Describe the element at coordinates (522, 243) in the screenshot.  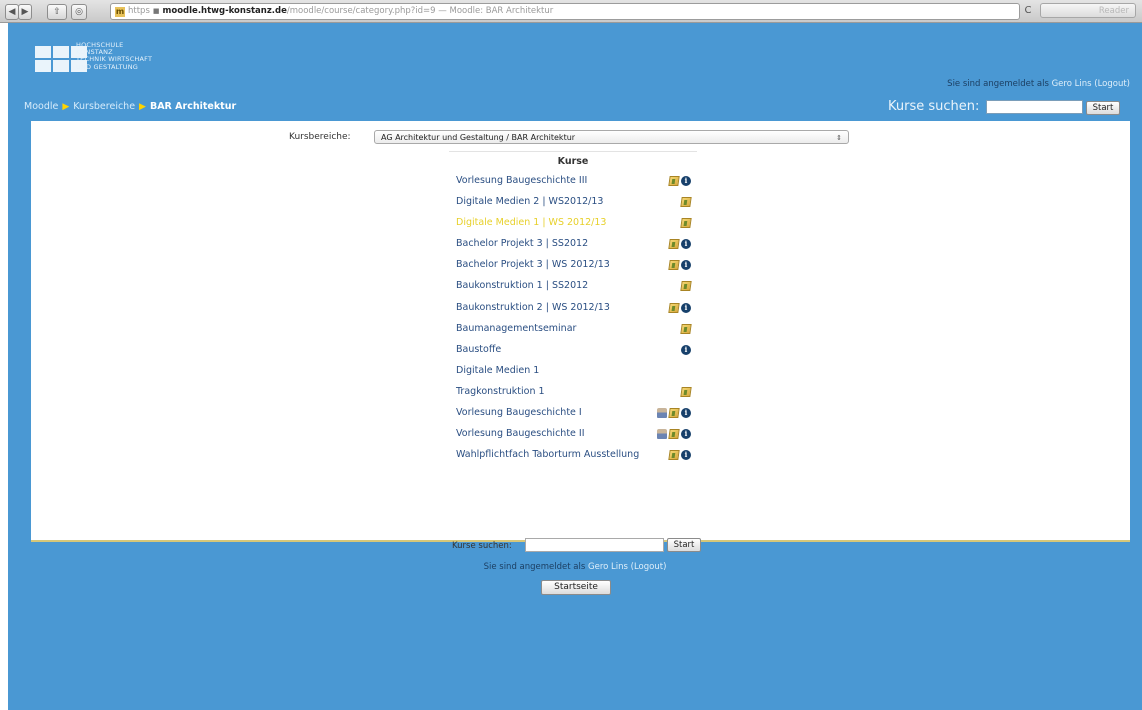
I see `course-link: Bachelor Projekt 3 | SS2012` at that location.